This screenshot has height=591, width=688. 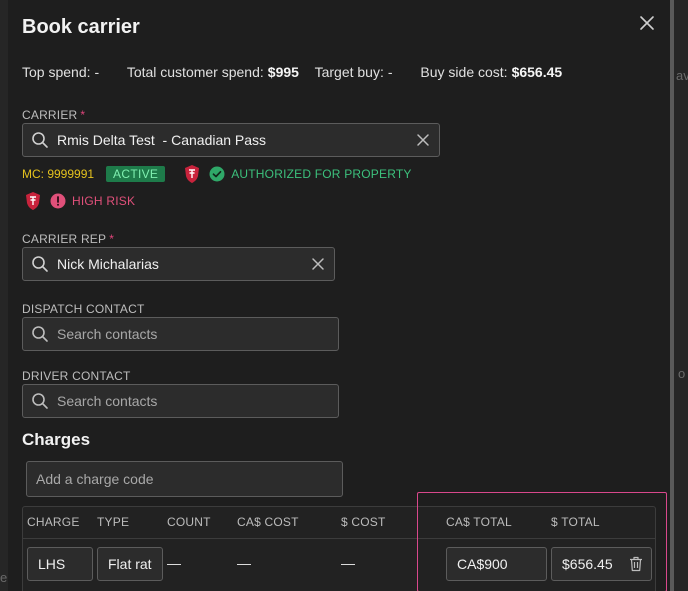 I want to click on usd-total-input: $656.45, so click(x=601, y=564).